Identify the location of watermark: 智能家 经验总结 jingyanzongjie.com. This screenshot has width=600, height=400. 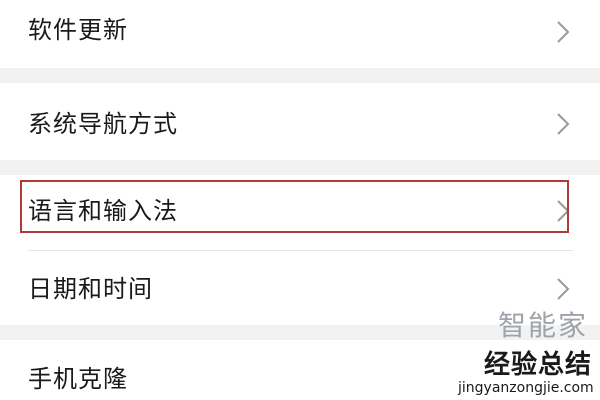
(527, 351).